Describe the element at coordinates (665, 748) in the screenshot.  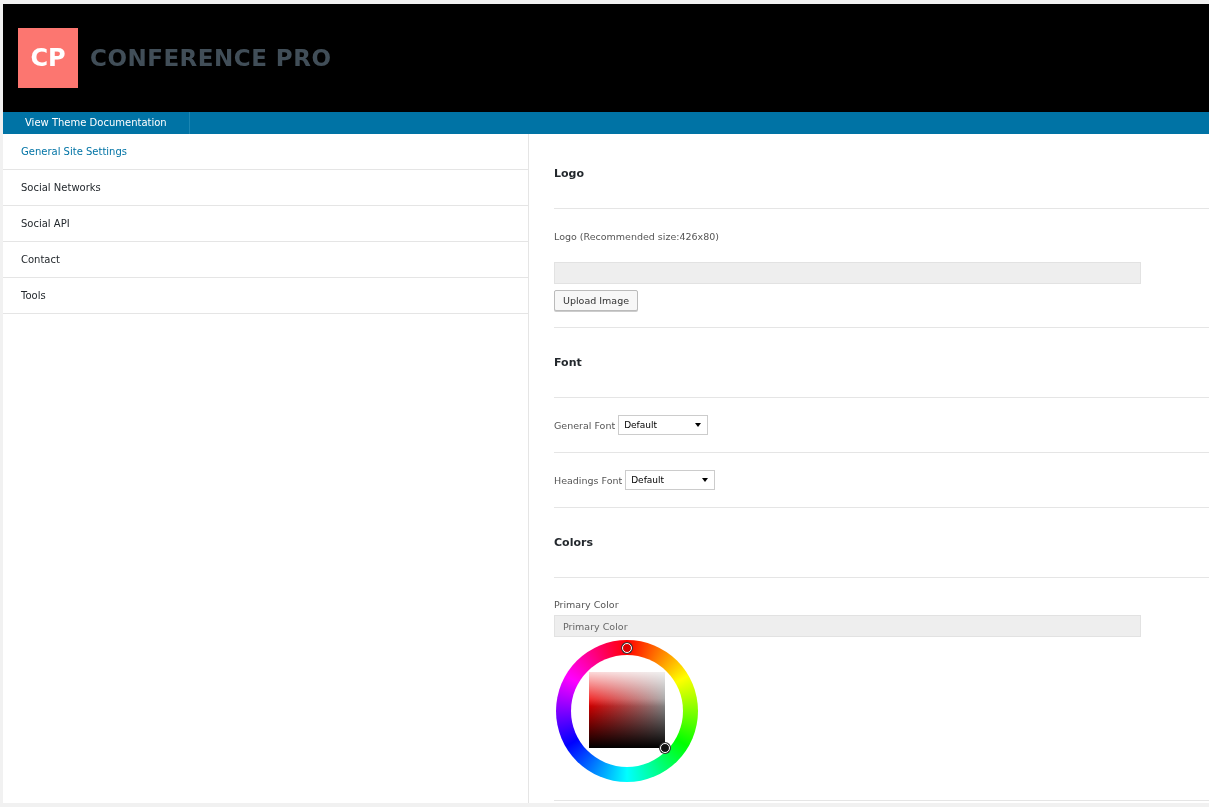
I see `color-handle` at that location.